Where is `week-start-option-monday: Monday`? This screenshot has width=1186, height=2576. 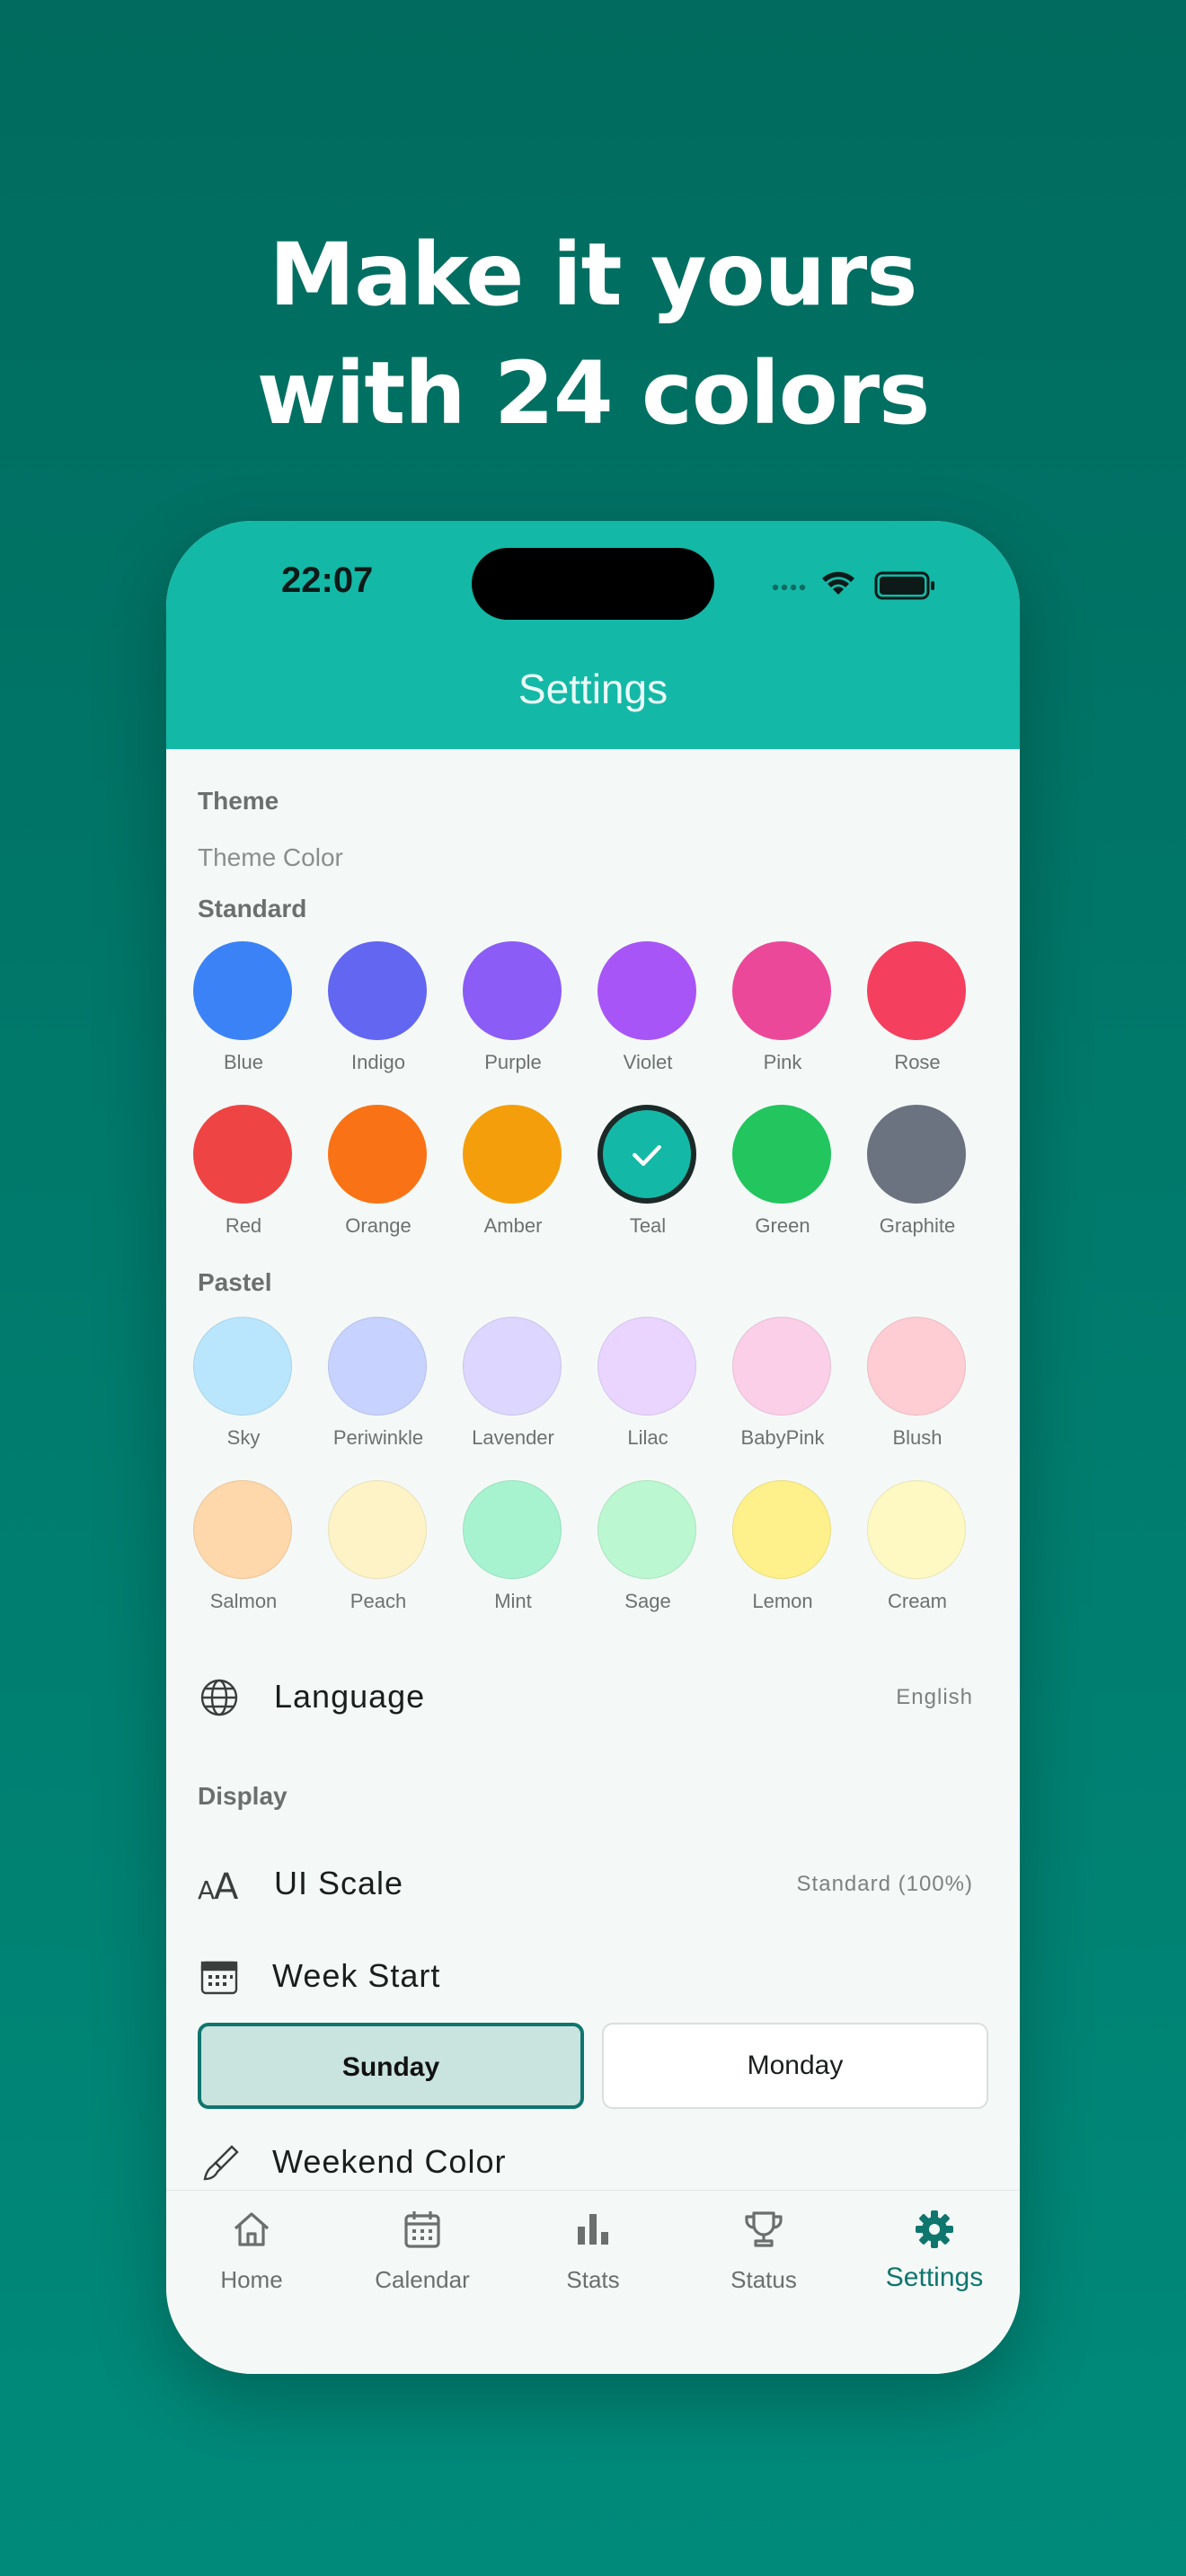
week-start-option-monday: Monday is located at coordinates (795, 2066).